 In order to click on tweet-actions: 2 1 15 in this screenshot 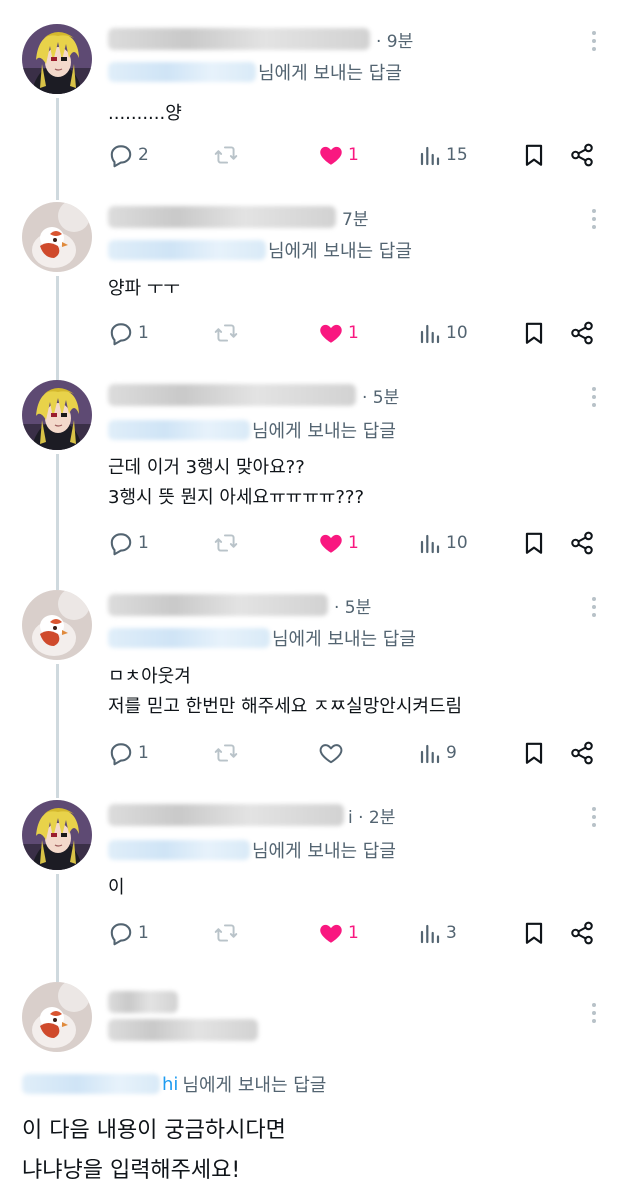, I will do `click(358, 155)`.